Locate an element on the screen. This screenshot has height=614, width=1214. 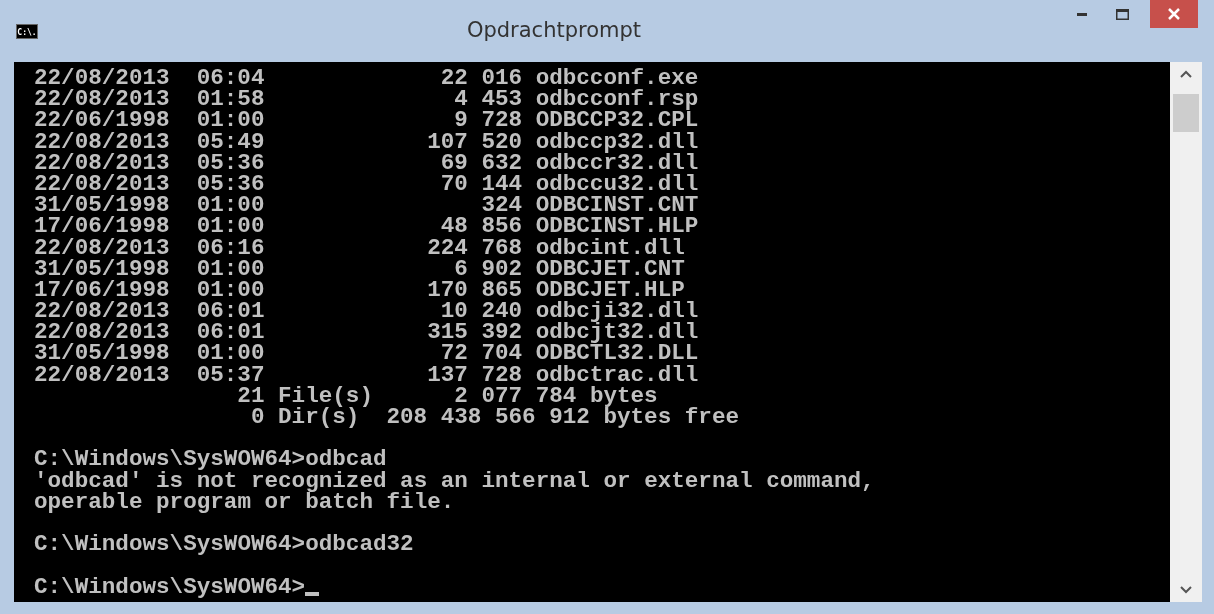
file-name: odbccp32.dll is located at coordinates (617, 142).